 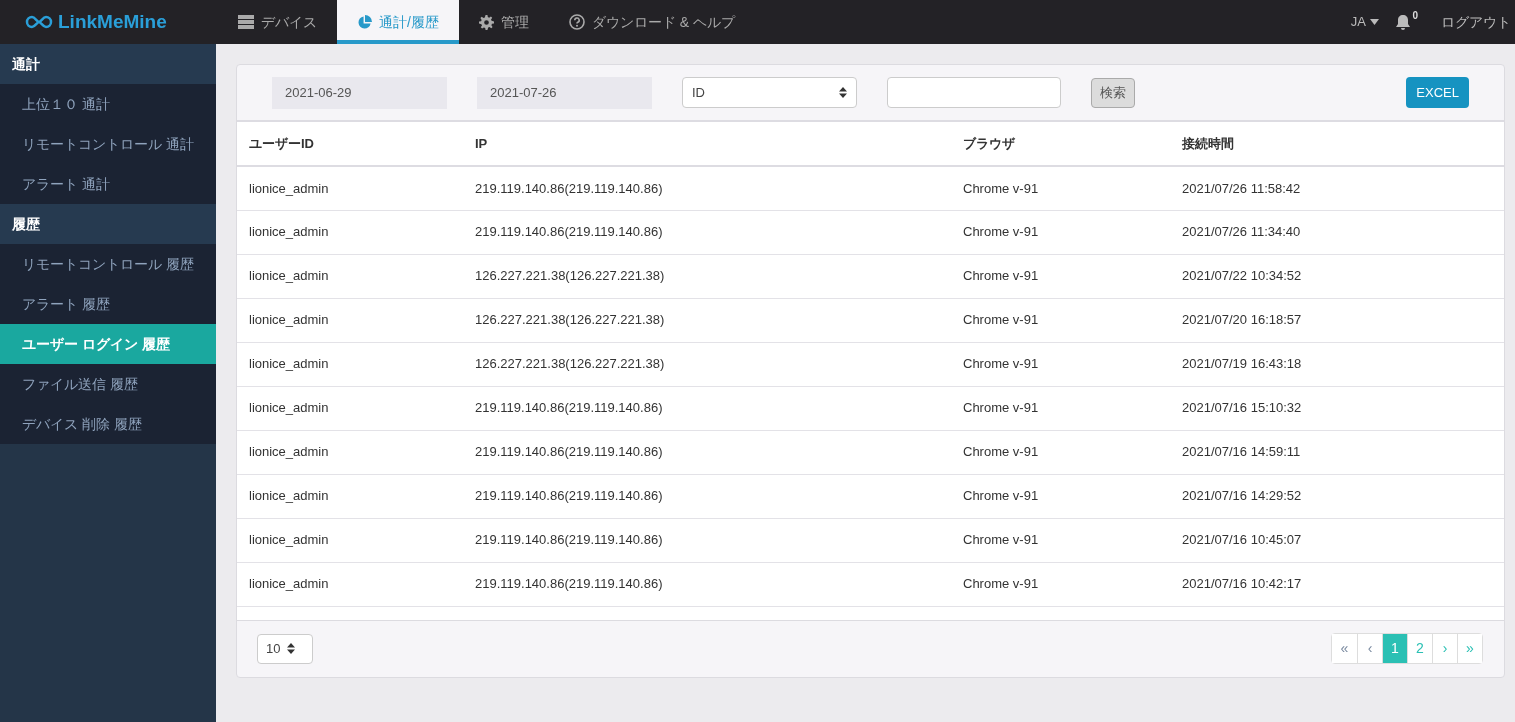 I want to click on start-date-field: 2021-06-29, so click(x=359, y=92).